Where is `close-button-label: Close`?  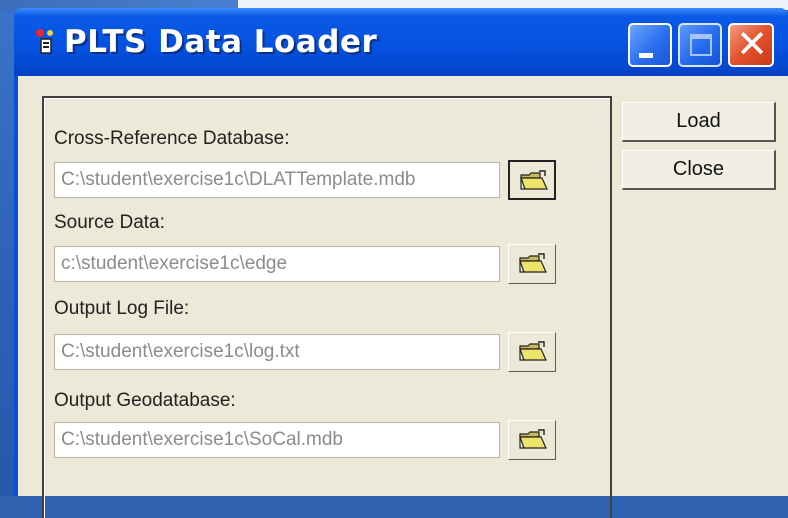
close-button-label: Close is located at coordinates (698, 169).